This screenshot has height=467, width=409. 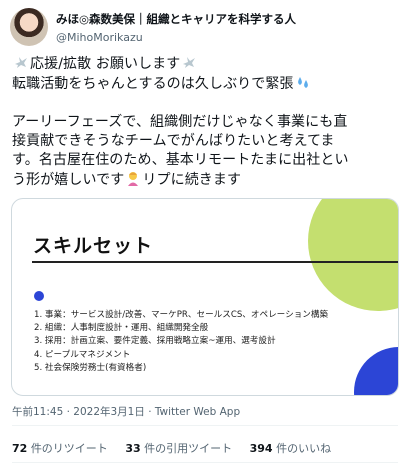 What do you see at coordinates (304, 448) in the screenshot?
I see `likes-label: 件のいいね` at bounding box center [304, 448].